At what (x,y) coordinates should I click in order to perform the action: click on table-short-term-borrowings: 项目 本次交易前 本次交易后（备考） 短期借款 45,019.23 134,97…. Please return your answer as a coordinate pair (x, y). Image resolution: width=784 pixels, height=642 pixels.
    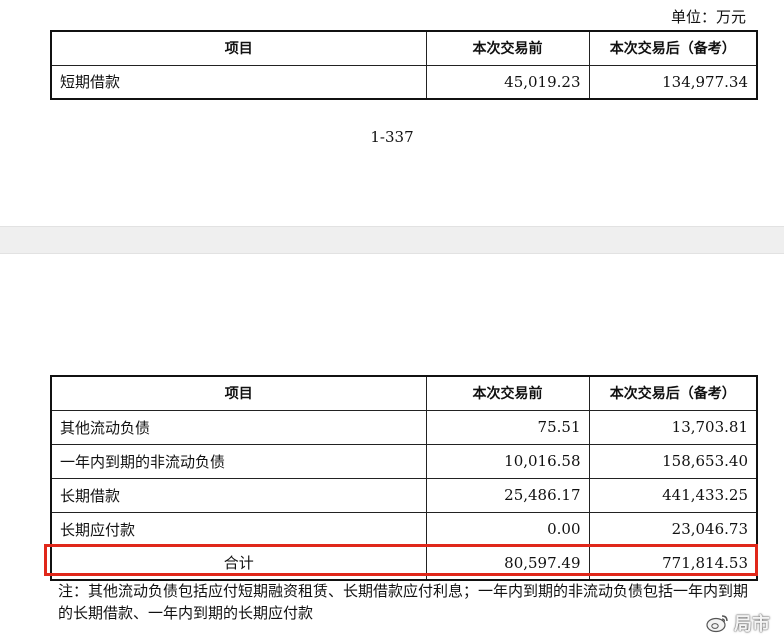
    Looking at the image, I should click on (404, 65).